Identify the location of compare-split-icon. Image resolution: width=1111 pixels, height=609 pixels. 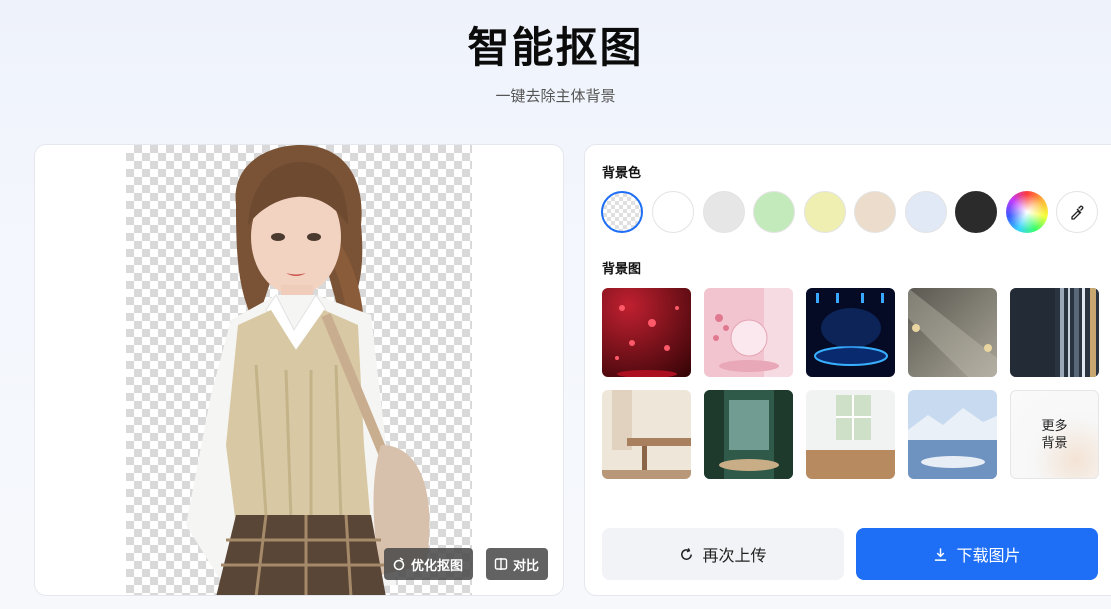
(501, 564).